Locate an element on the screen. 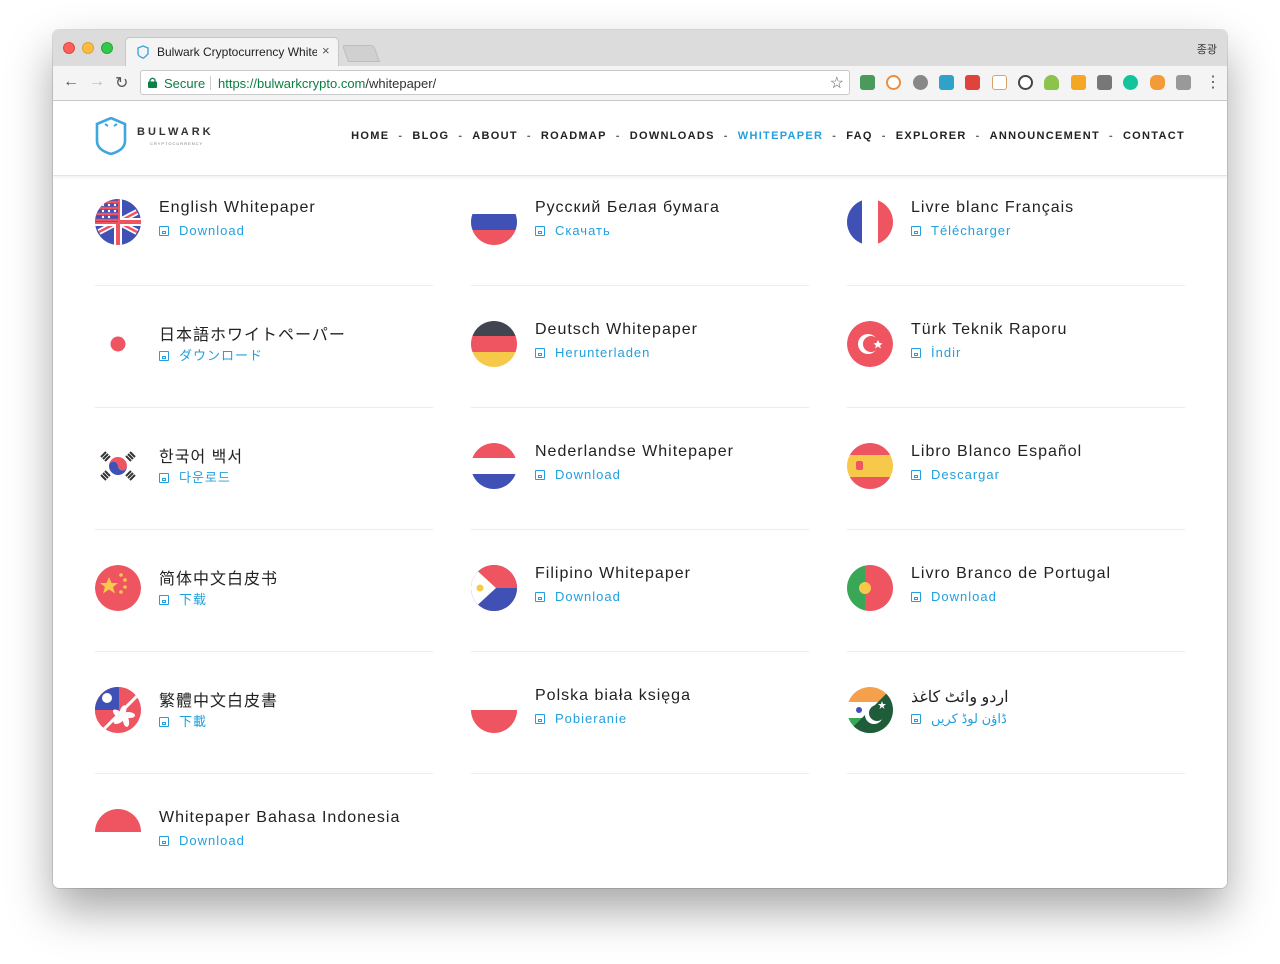 The image size is (1280, 964). nav-downloads: DOWNLOADS is located at coordinates (672, 136).